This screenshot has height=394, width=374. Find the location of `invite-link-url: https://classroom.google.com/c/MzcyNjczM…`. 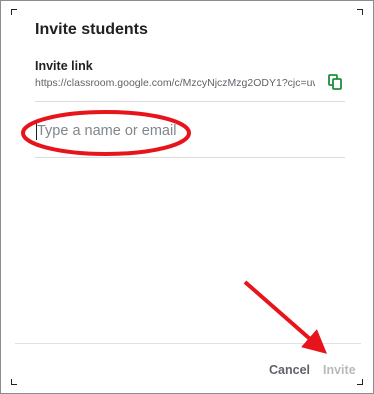

invite-link-url: https://classroom.google.com/c/MzcyNjczM… is located at coordinates (175, 83).